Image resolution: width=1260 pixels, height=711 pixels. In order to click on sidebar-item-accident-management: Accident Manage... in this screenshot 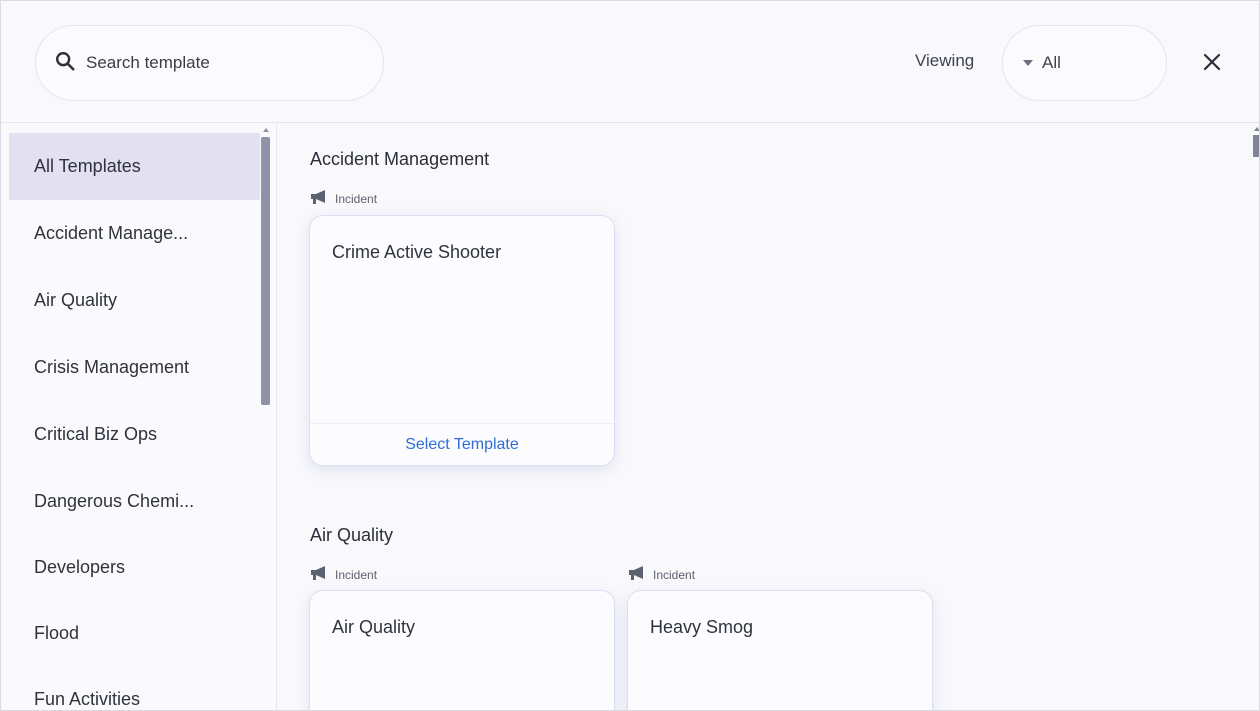, I will do `click(134, 233)`.